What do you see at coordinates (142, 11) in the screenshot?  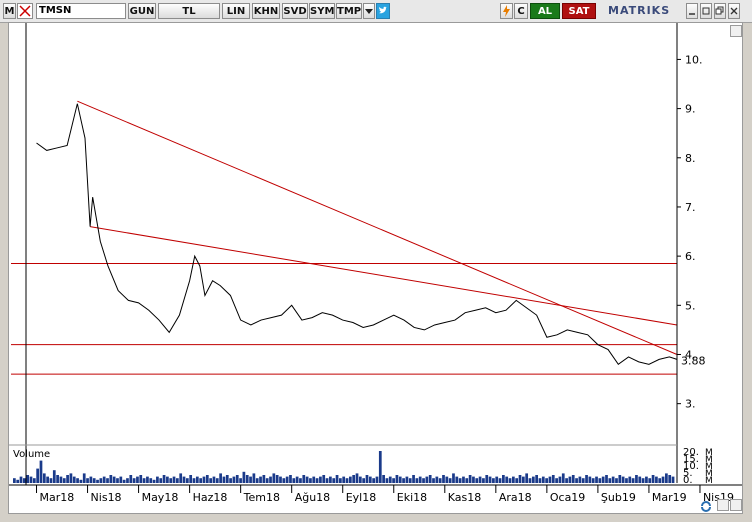 I see `period-button: GUN` at bounding box center [142, 11].